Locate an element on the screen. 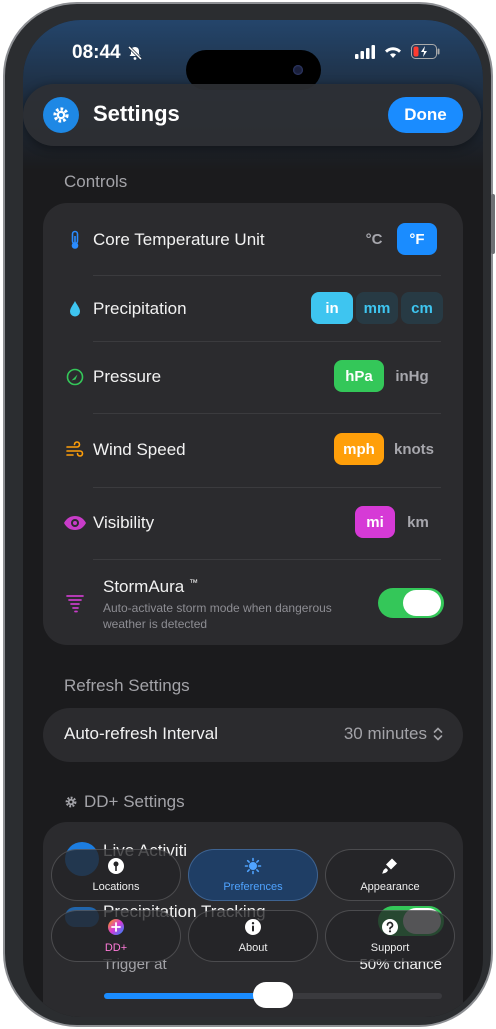  option-km: km is located at coordinates (418, 522).